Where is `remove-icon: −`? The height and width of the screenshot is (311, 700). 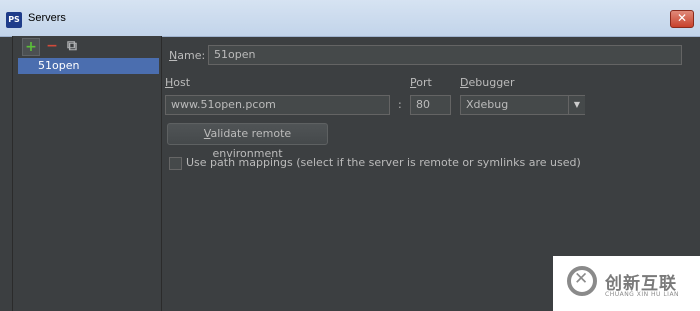 remove-icon: − is located at coordinates (52, 46).